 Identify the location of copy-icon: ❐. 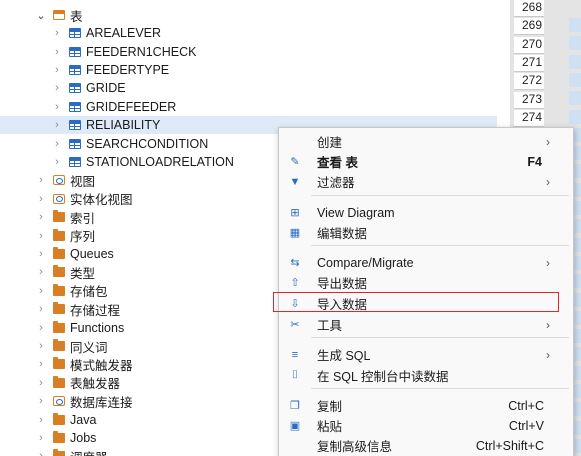
(295, 406).